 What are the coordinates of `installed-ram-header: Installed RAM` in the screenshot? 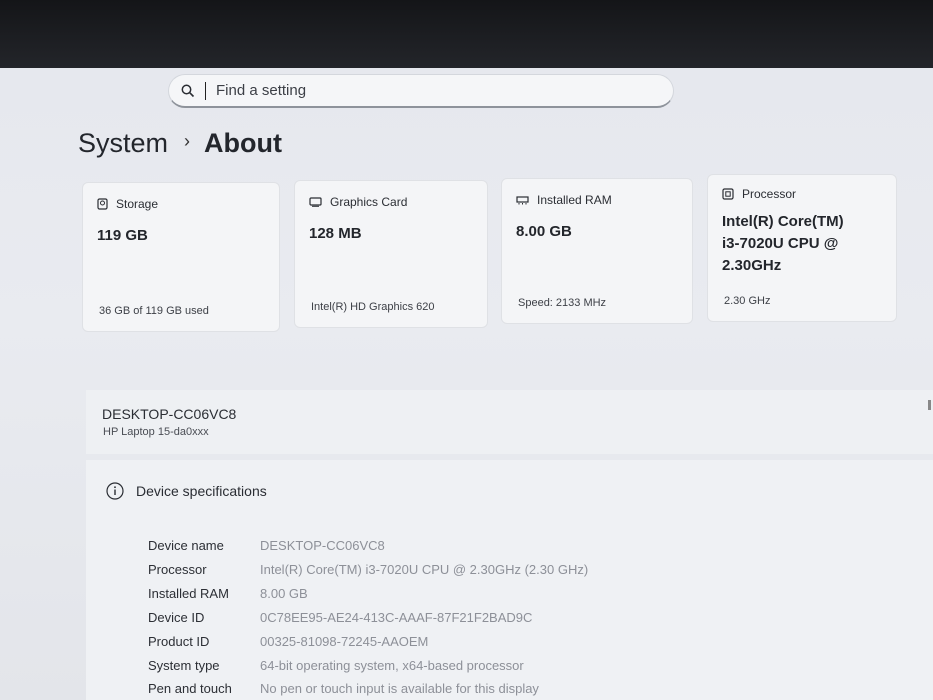 It's located at (564, 200).